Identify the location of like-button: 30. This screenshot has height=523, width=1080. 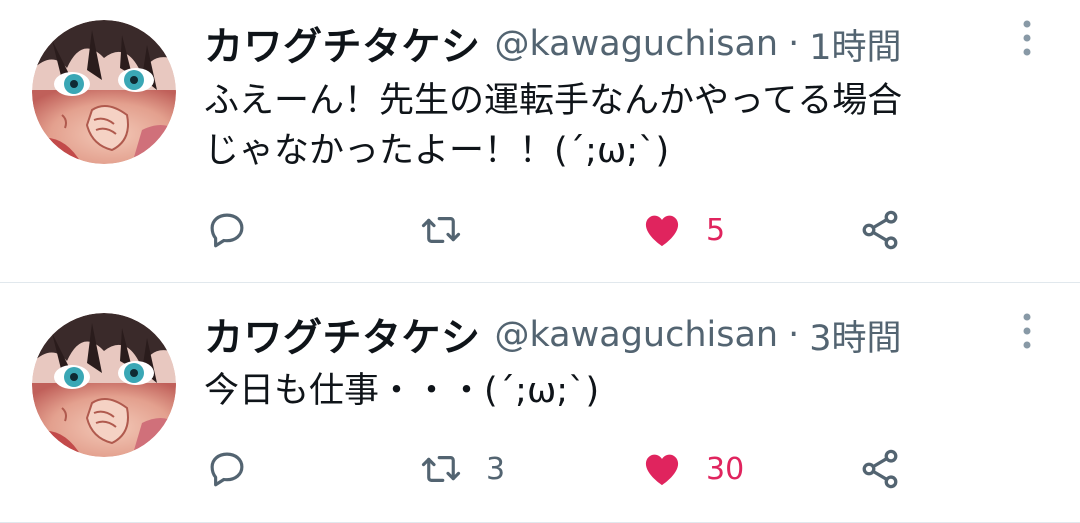
(692, 469).